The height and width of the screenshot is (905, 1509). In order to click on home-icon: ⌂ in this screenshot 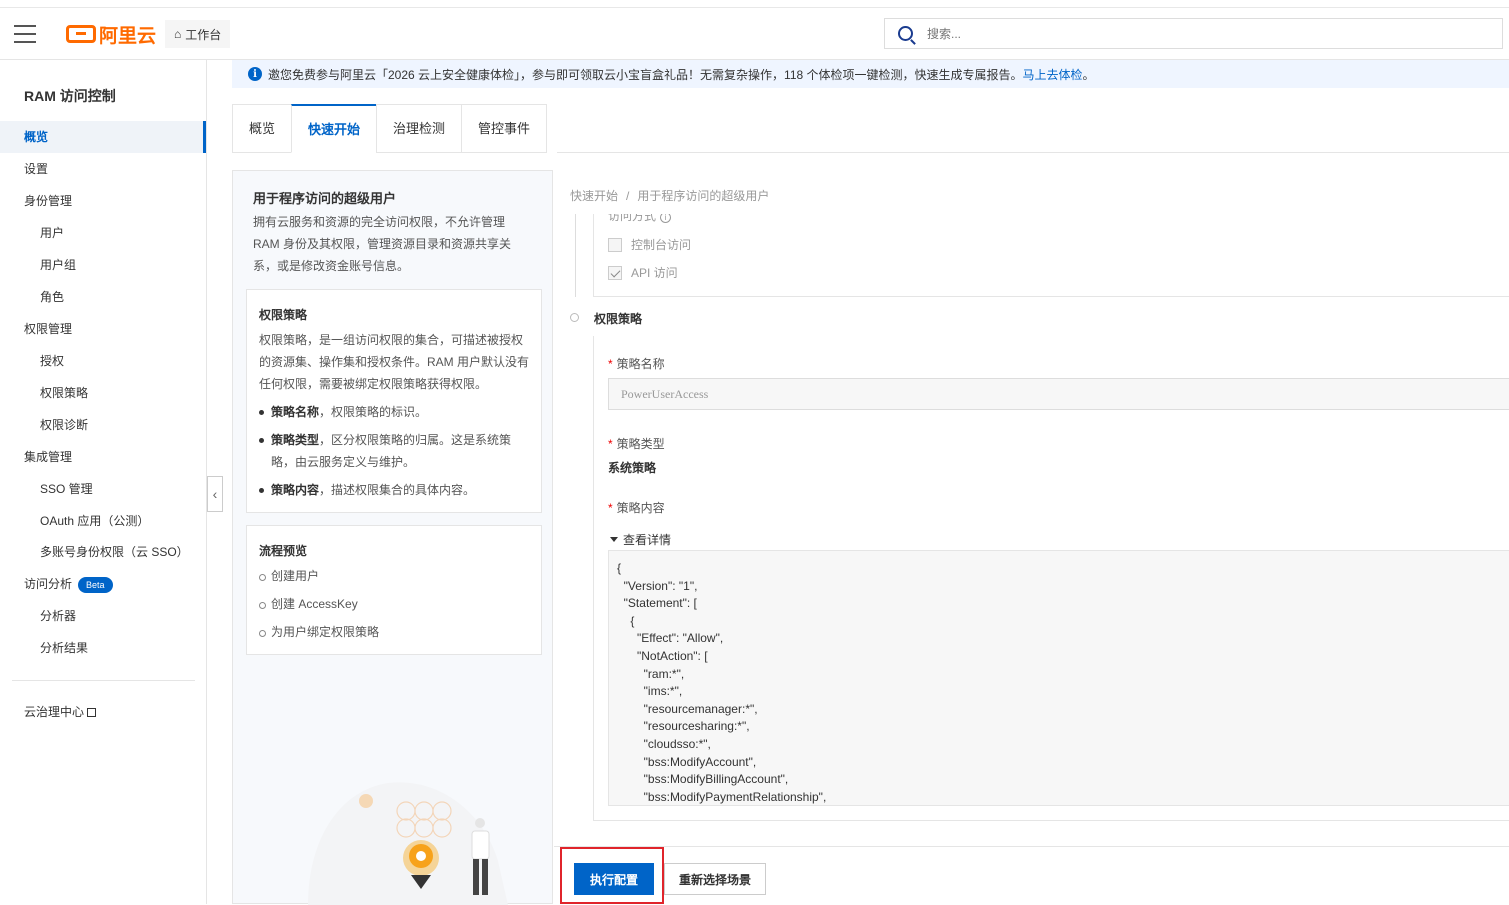, I will do `click(178, 34)`.